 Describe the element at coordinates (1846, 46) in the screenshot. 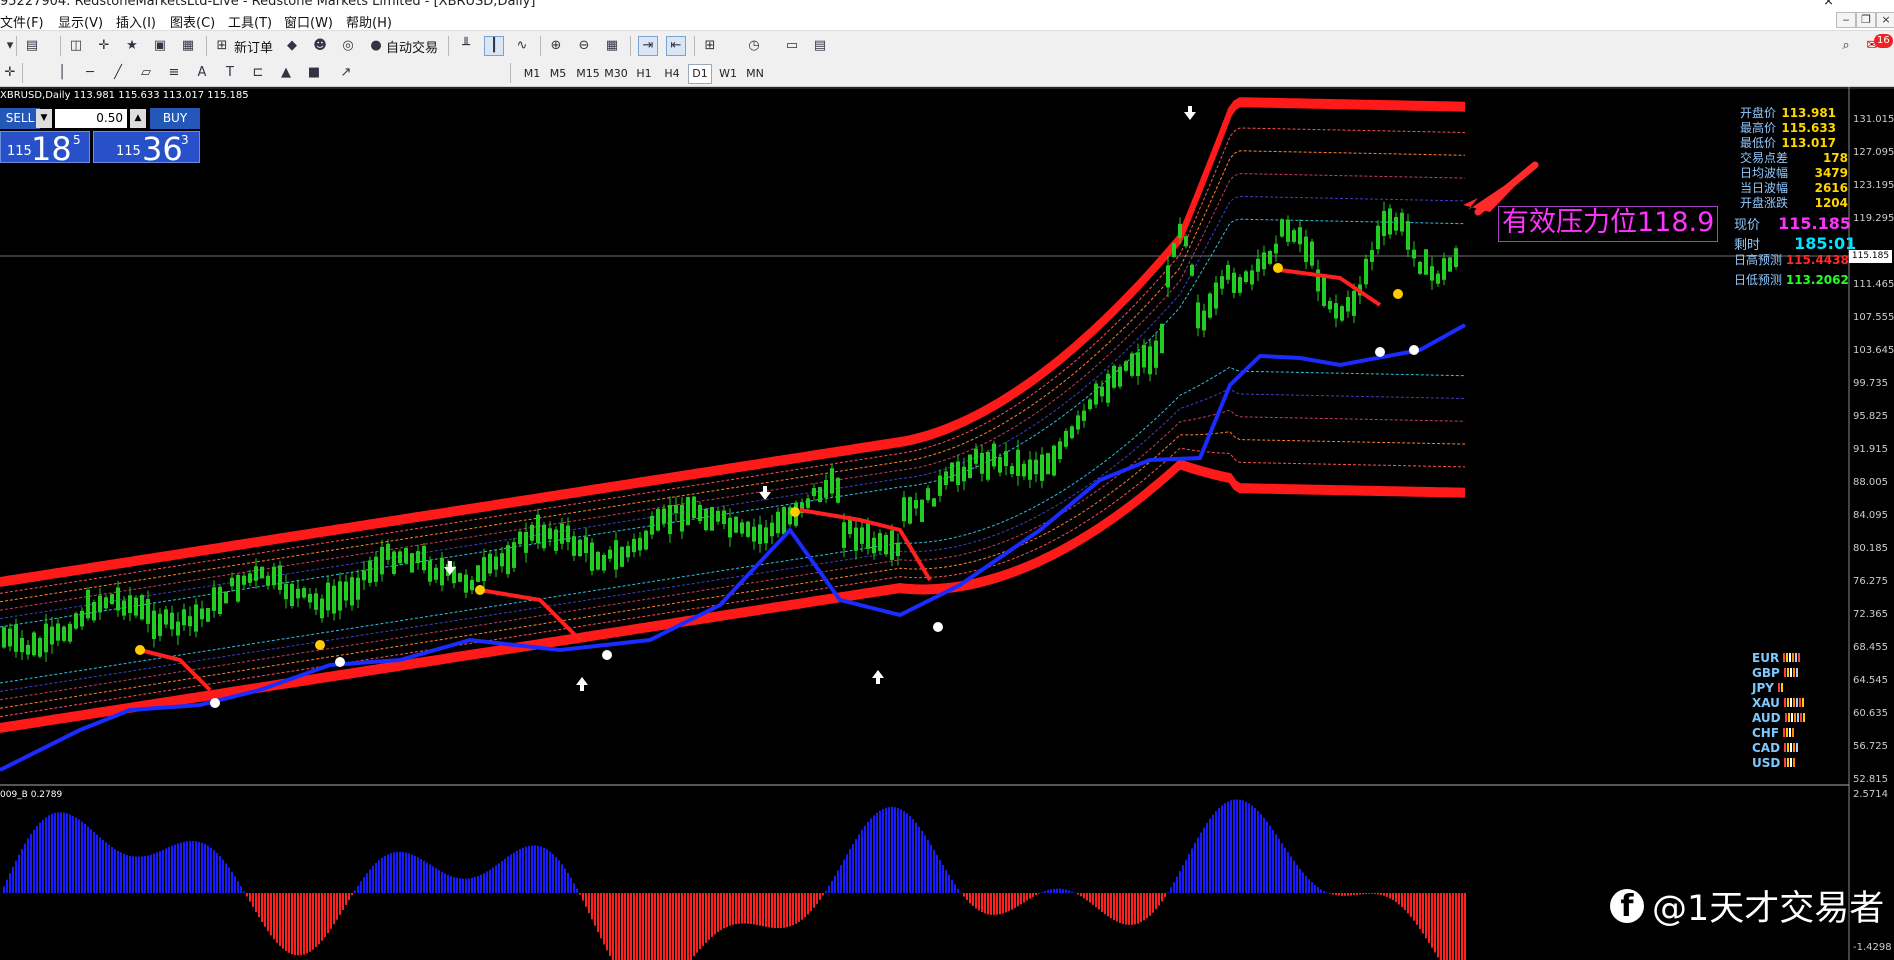

I see `search-icon: ⌕` at that location.